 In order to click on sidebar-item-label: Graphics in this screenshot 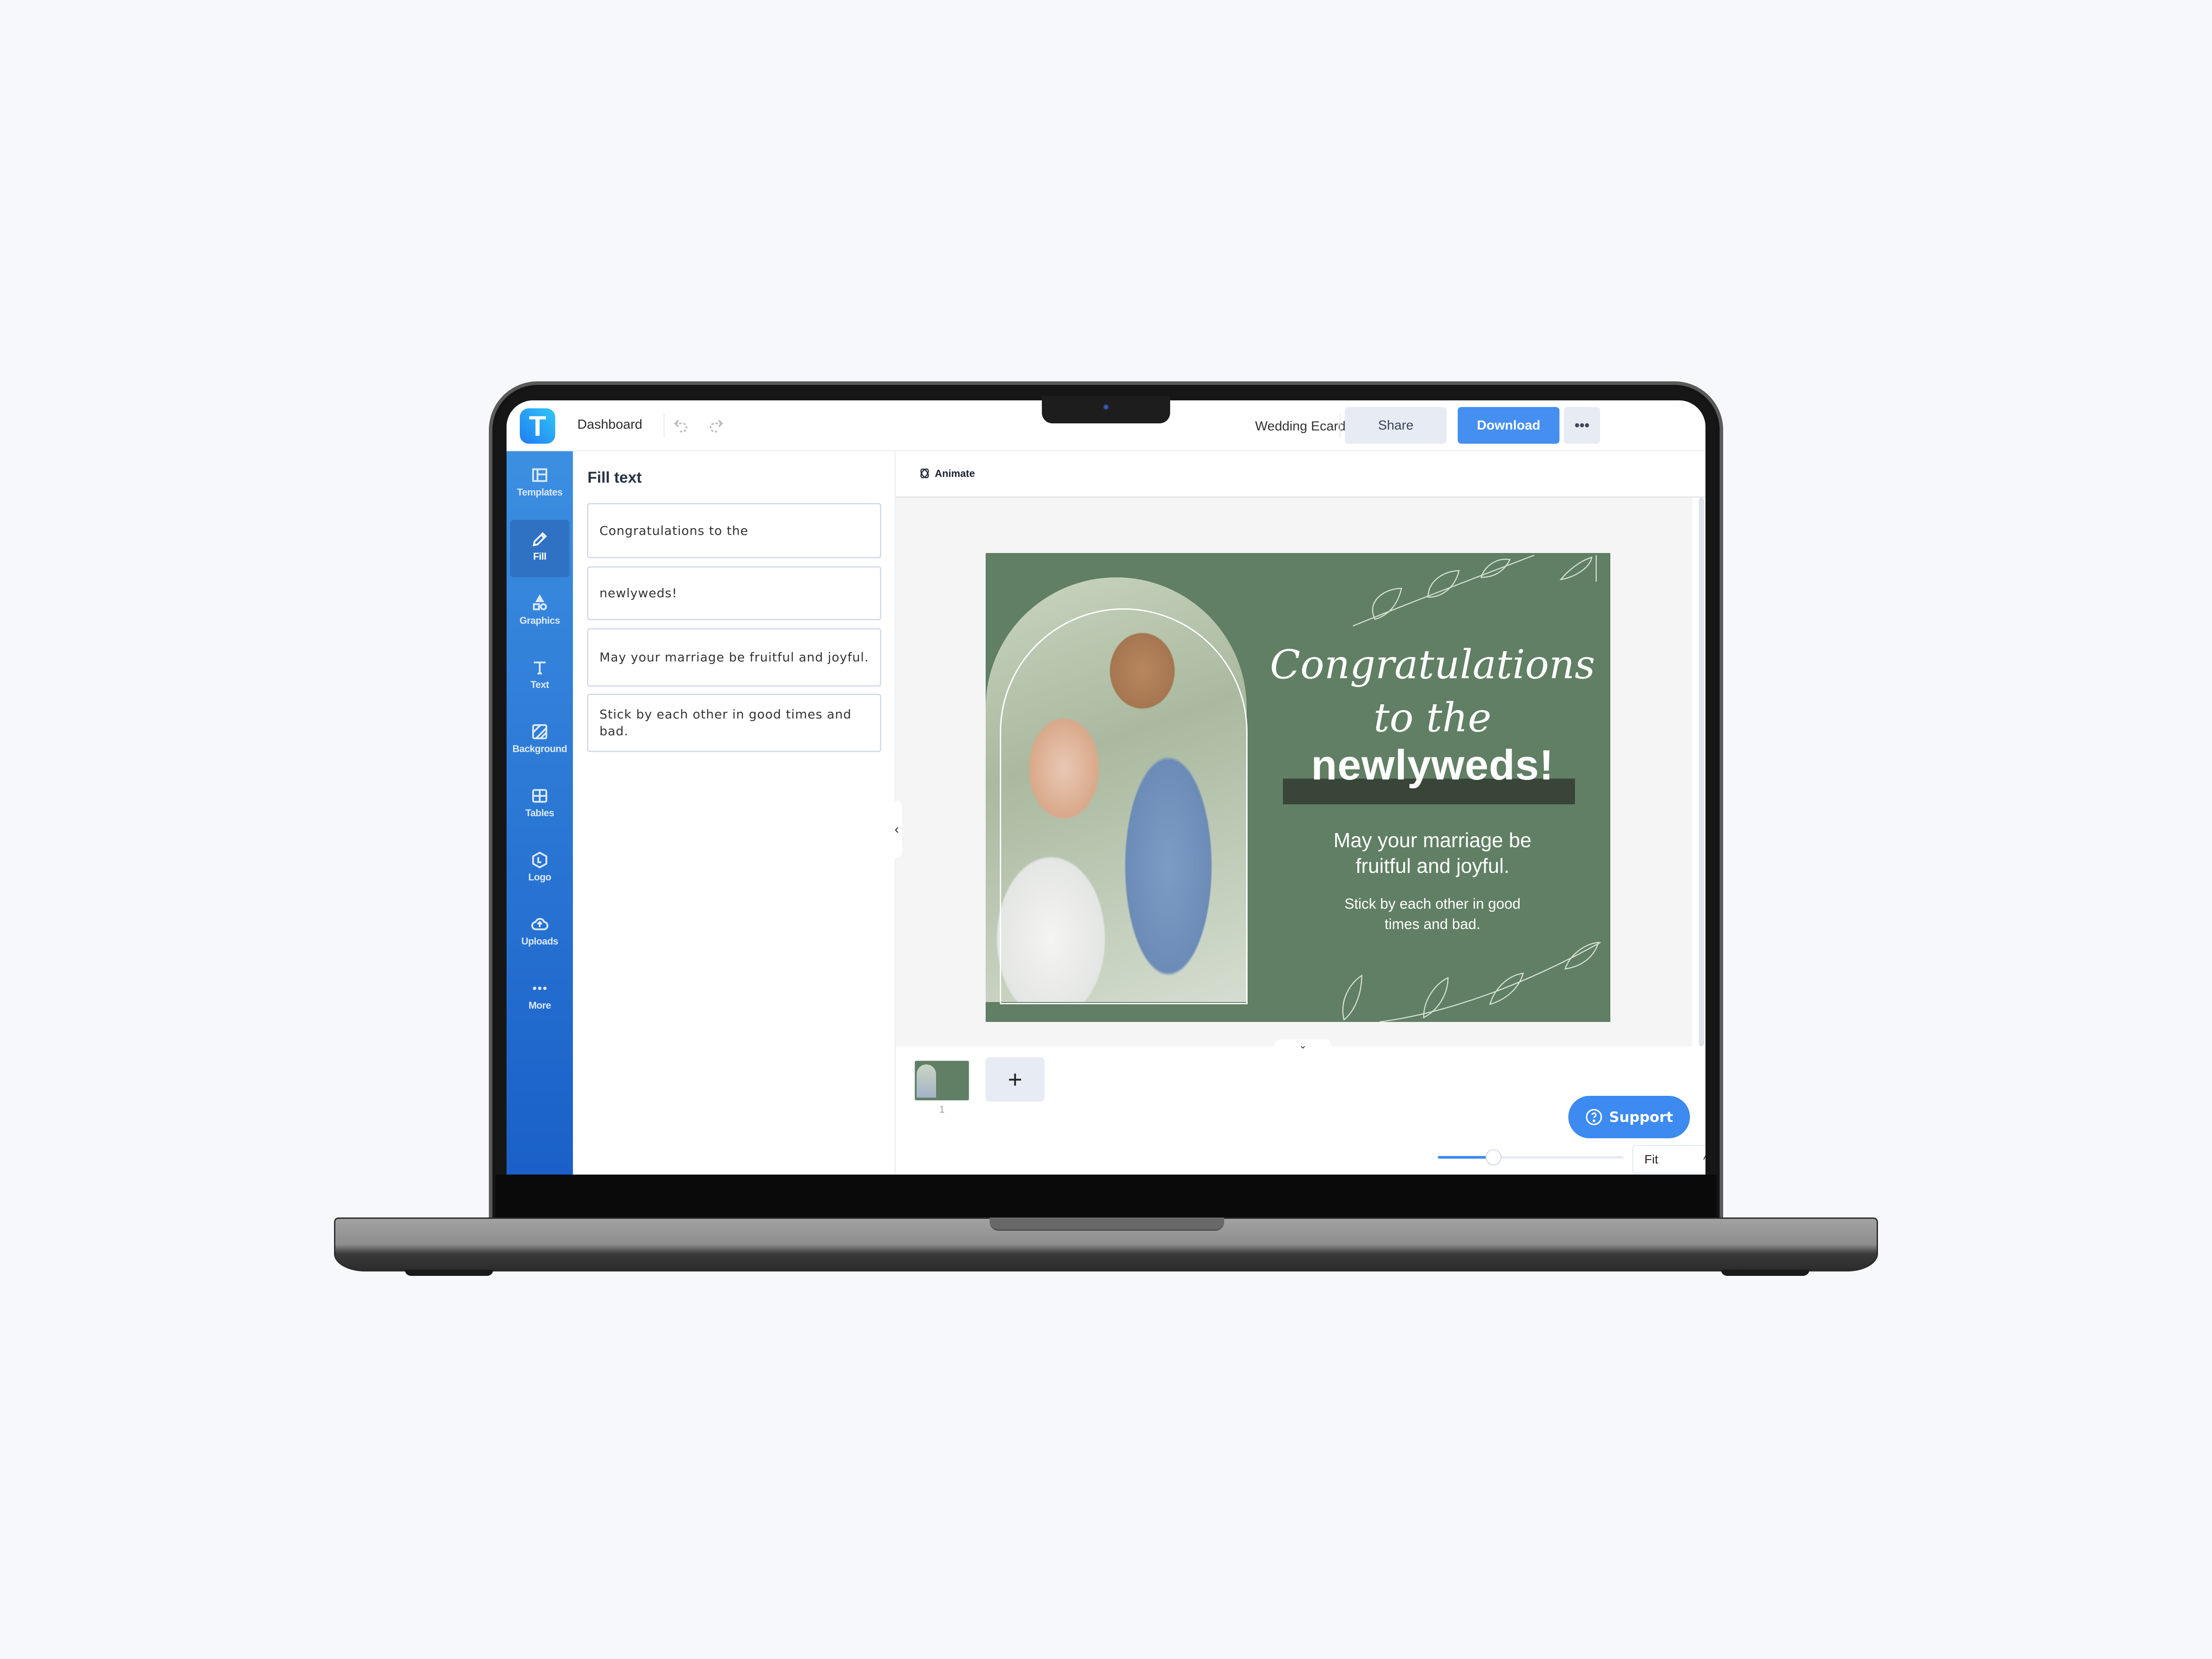, I will do `click(539, 621)`.